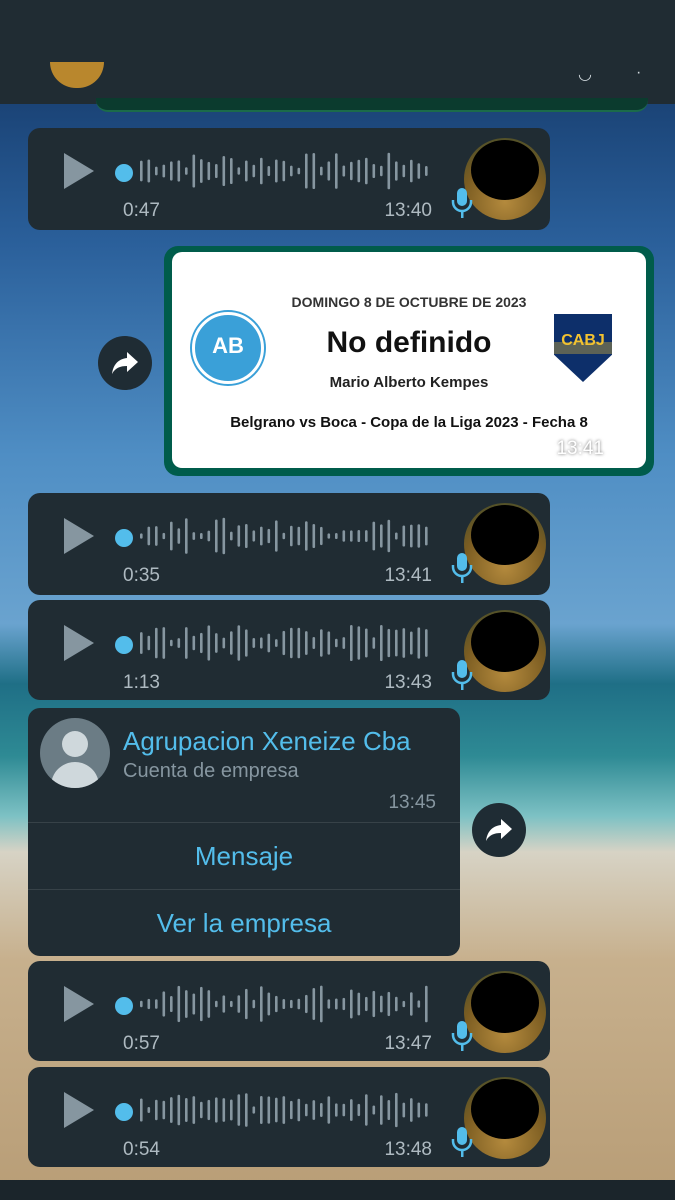  Describe the element at coordinates (412, 802) in the screenshot. I see `message-time: 13:45` at that location.